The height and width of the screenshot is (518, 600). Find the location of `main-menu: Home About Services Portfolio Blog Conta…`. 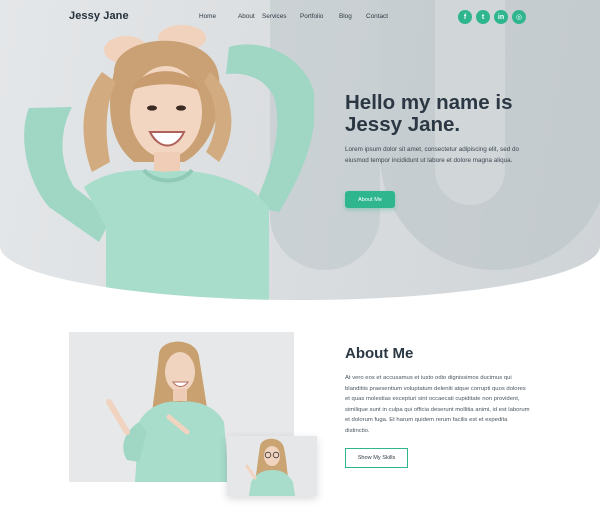

main-menu: Home About Services Portfolio Blog Conta… is located at coordinates (297, 16).